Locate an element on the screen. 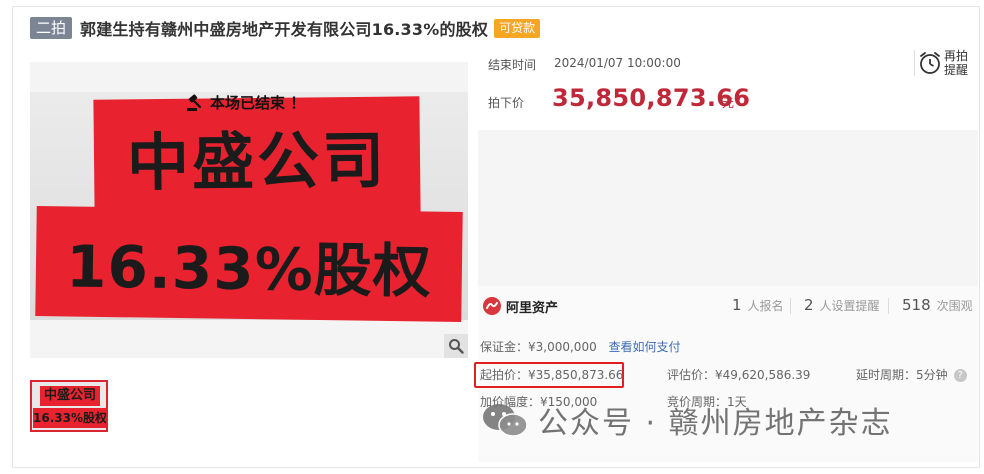 The height and width of the screenshot is (474, 984). remind-button: 再拍提醒 is located at coordinates (945, 63).